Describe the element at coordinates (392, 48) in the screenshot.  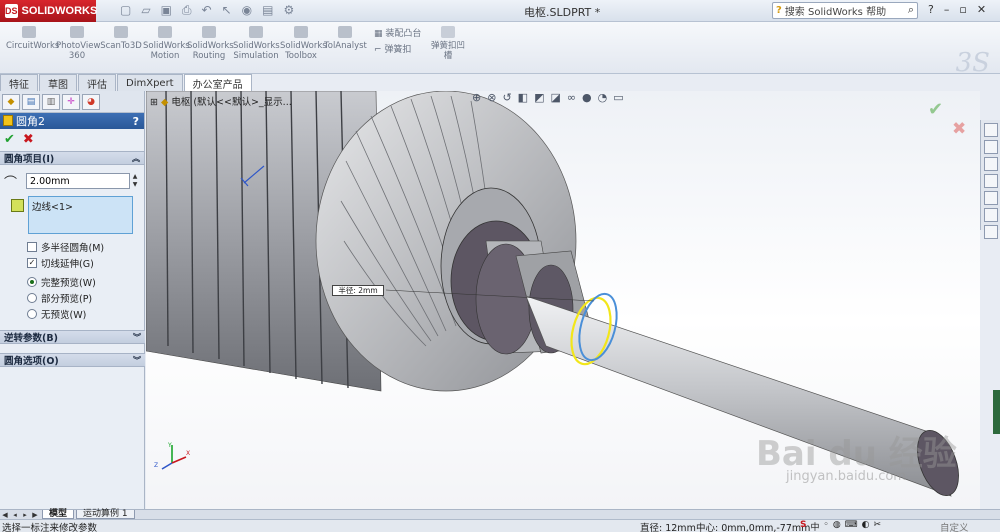
I see `snap-hook-button: ⌐ 弹簧扣` at that location.